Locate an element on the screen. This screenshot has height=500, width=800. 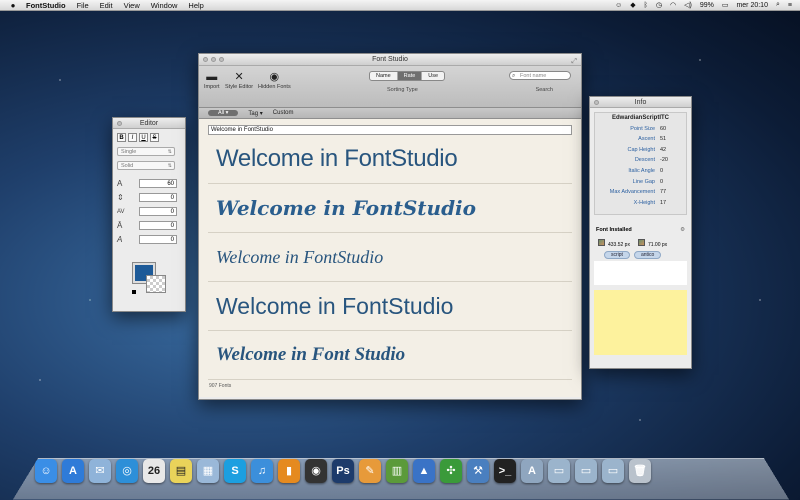
sample-text-field: Welcome in FontStudio is located at coordinates (390, 130).